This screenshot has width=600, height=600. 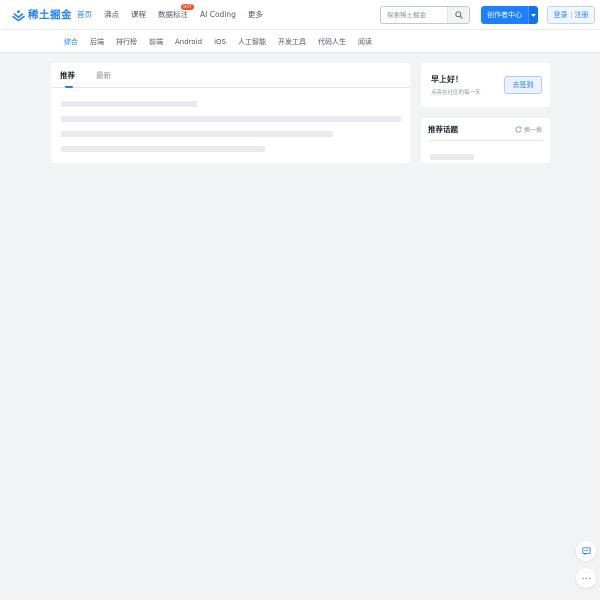 I want to click on search-box, so click(x=425, y=15).